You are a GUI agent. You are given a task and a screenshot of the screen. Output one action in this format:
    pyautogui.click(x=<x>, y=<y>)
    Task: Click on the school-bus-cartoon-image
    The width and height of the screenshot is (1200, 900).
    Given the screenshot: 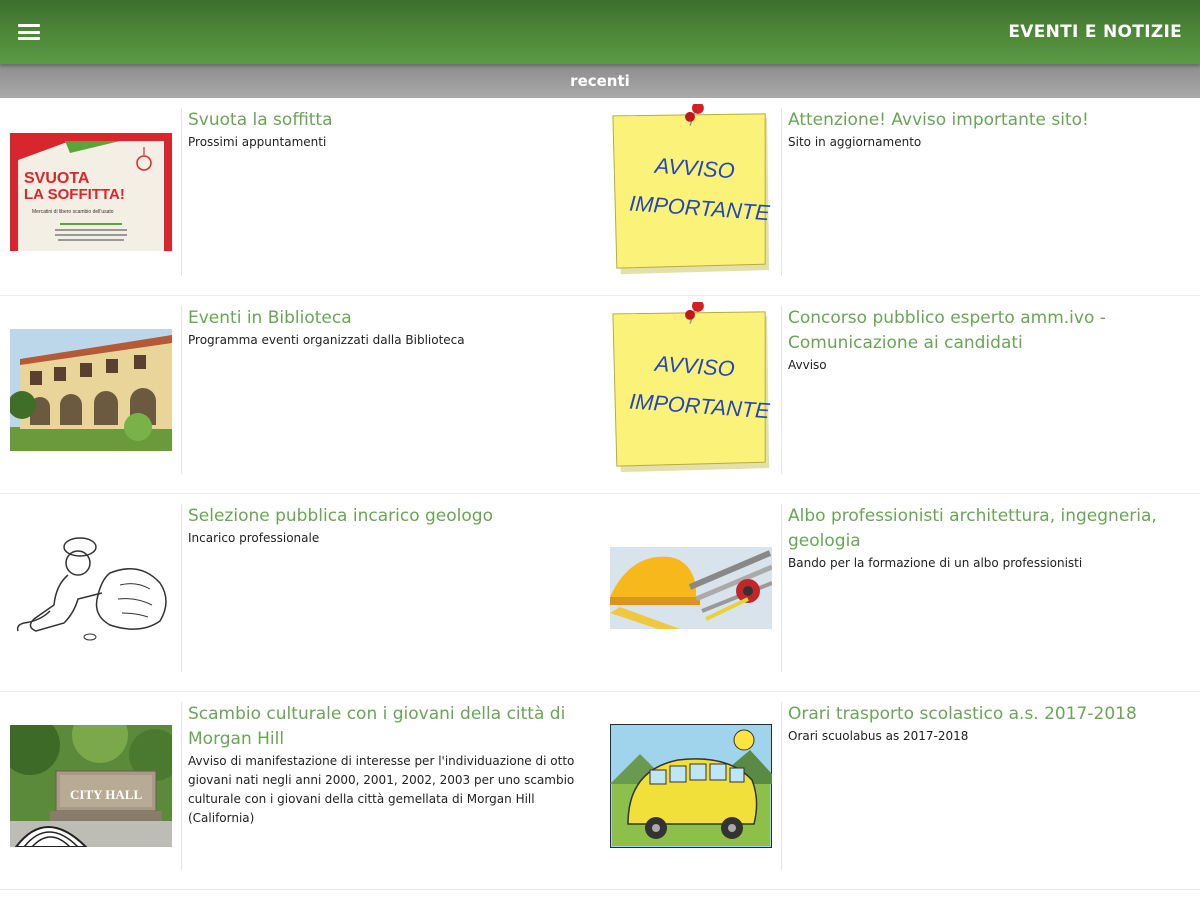 What is the action you would take?
    pyautogui.click(x=690, y=786)
    